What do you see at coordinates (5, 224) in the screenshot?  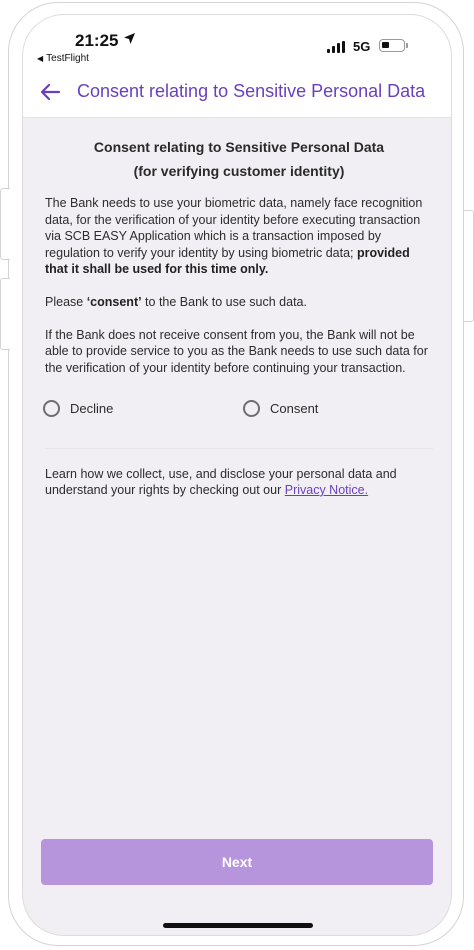 I see `volume-up-button-hardware` at bounding box center [5, 224].